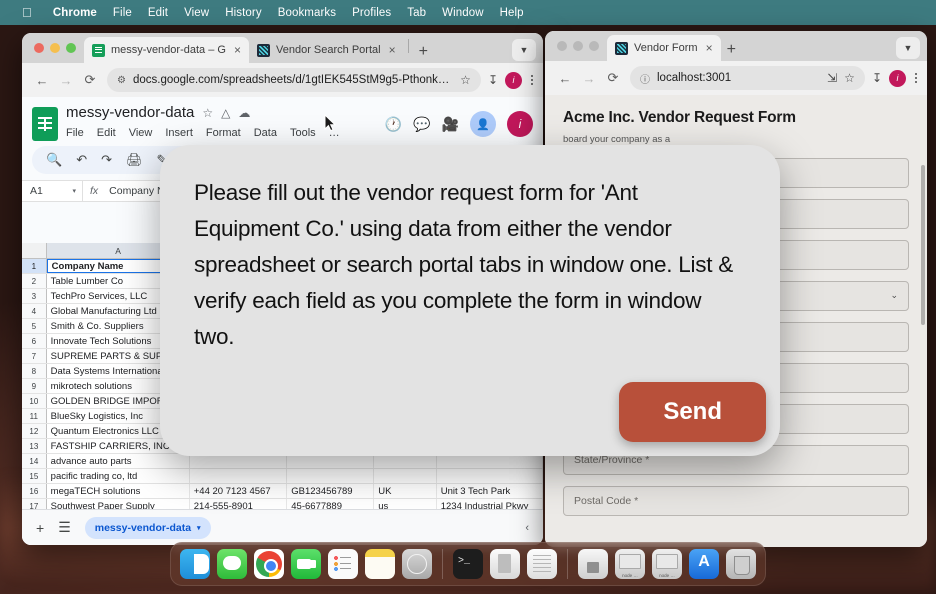  Describe the element at coordinates (736, 500) in the screenshot. I see `form-input: Postal Code *` at that location.